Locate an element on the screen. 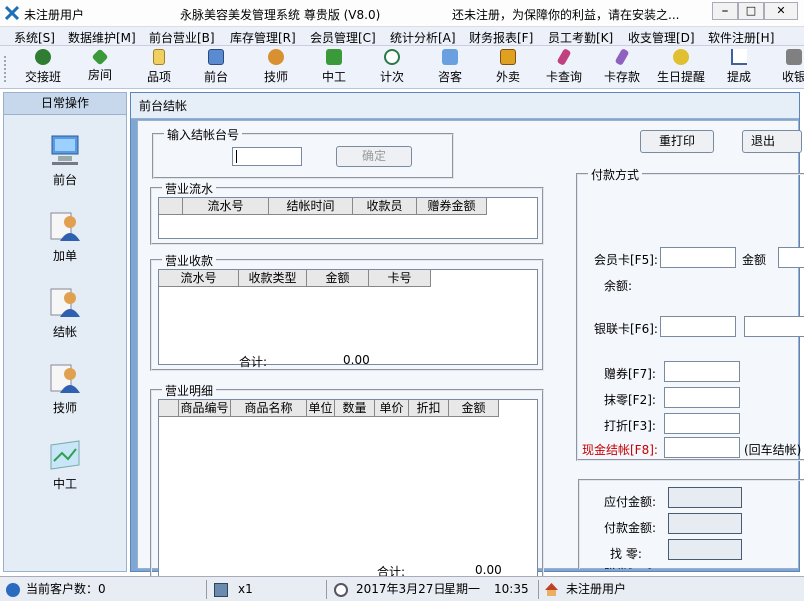  zoom-level: x1 is located at coordinates (245, 589).